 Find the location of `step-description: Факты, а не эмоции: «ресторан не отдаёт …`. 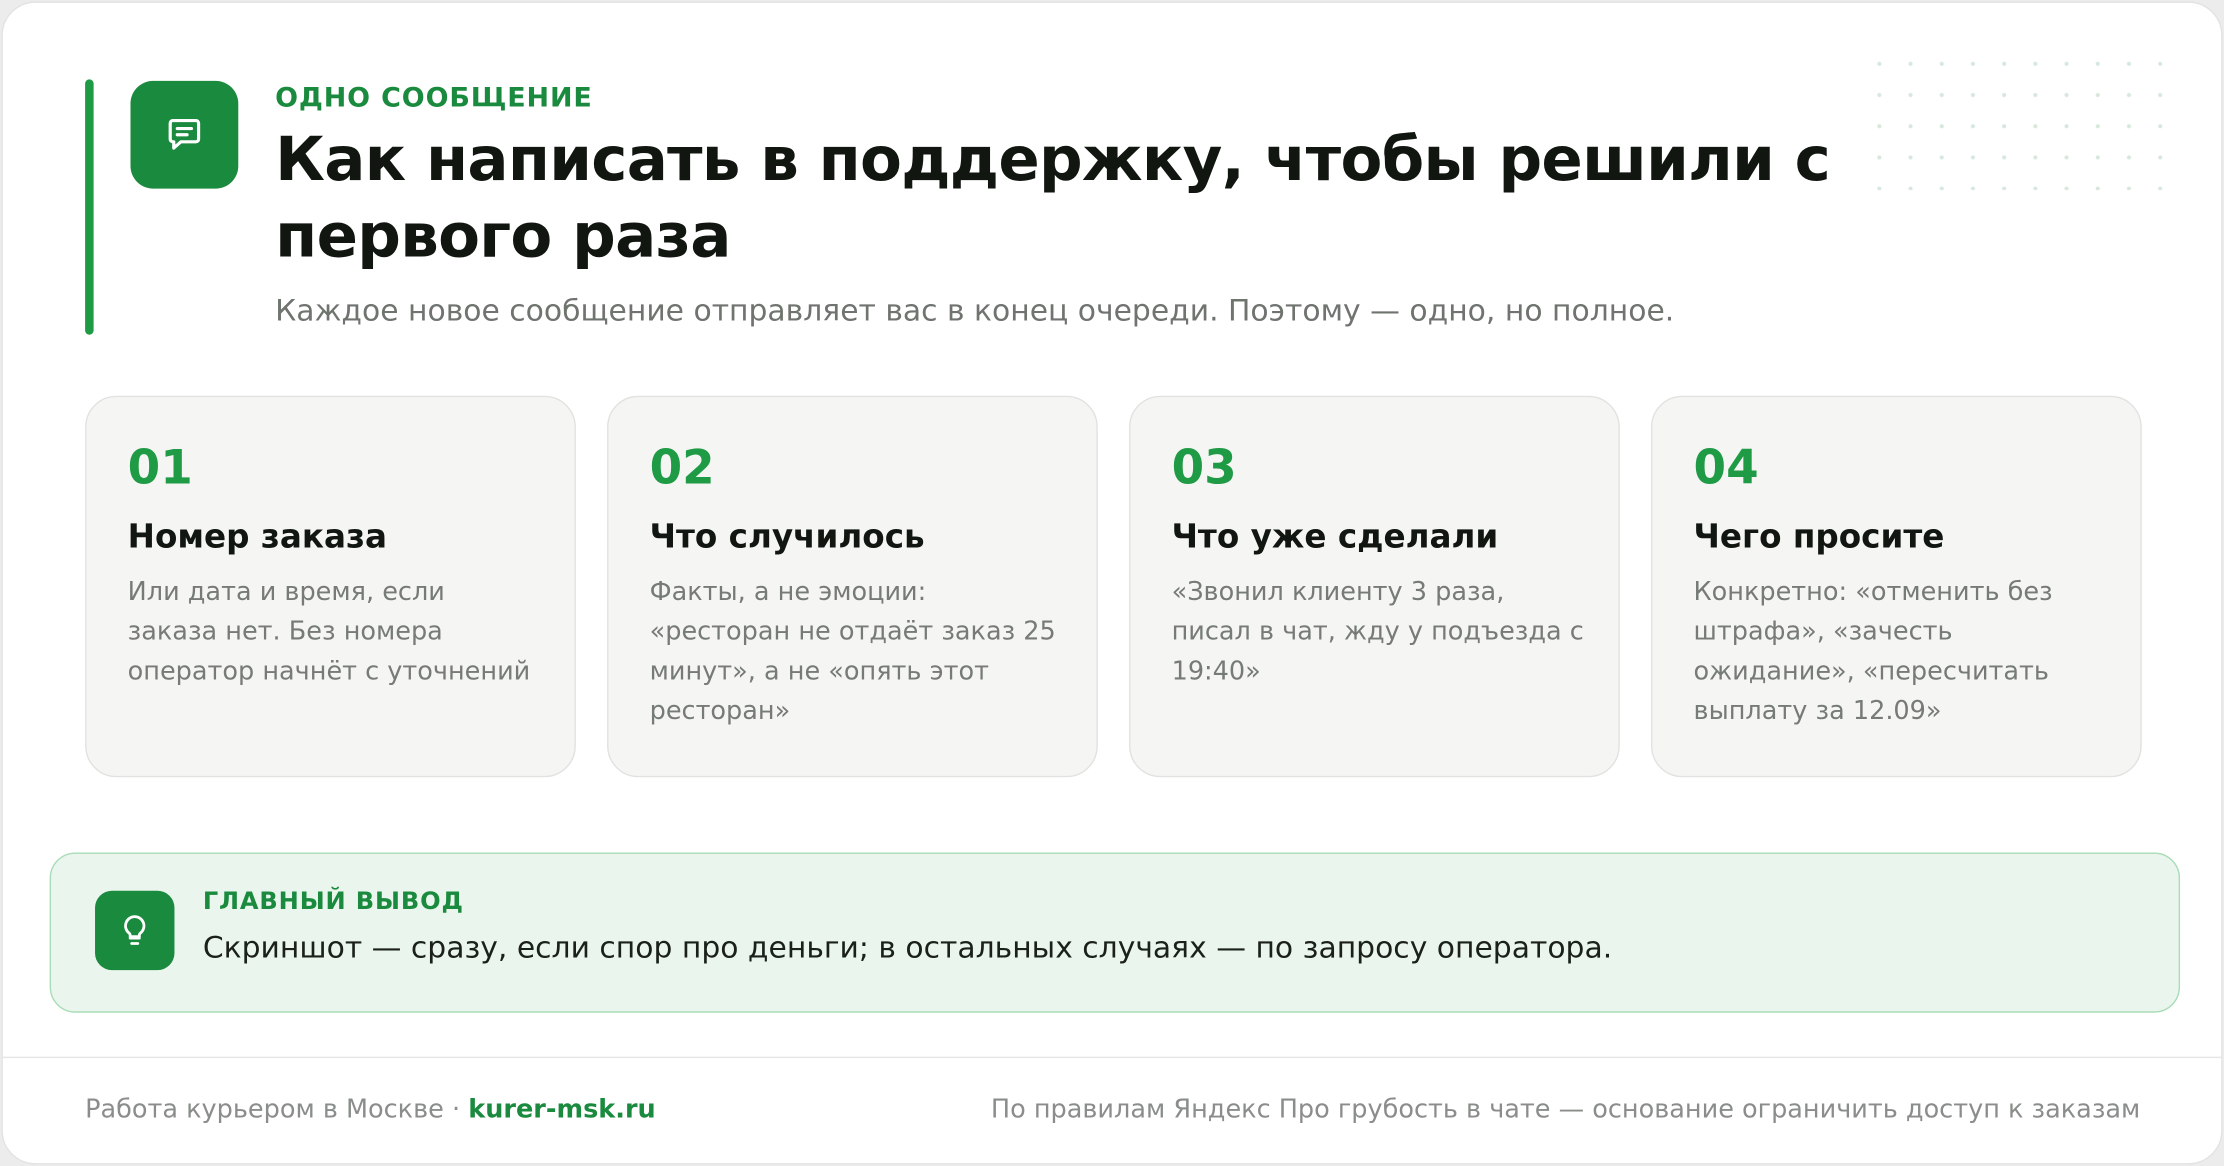

step-description: Факты, а не эмоции: «ресторан не отдаёт … is located at coordinates (852, 652).